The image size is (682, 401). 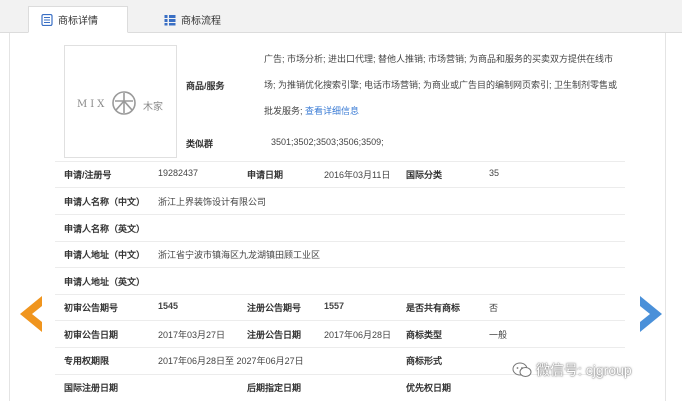 I want to click on intl-class-label: 国际分类, so click(x=424, y=175).